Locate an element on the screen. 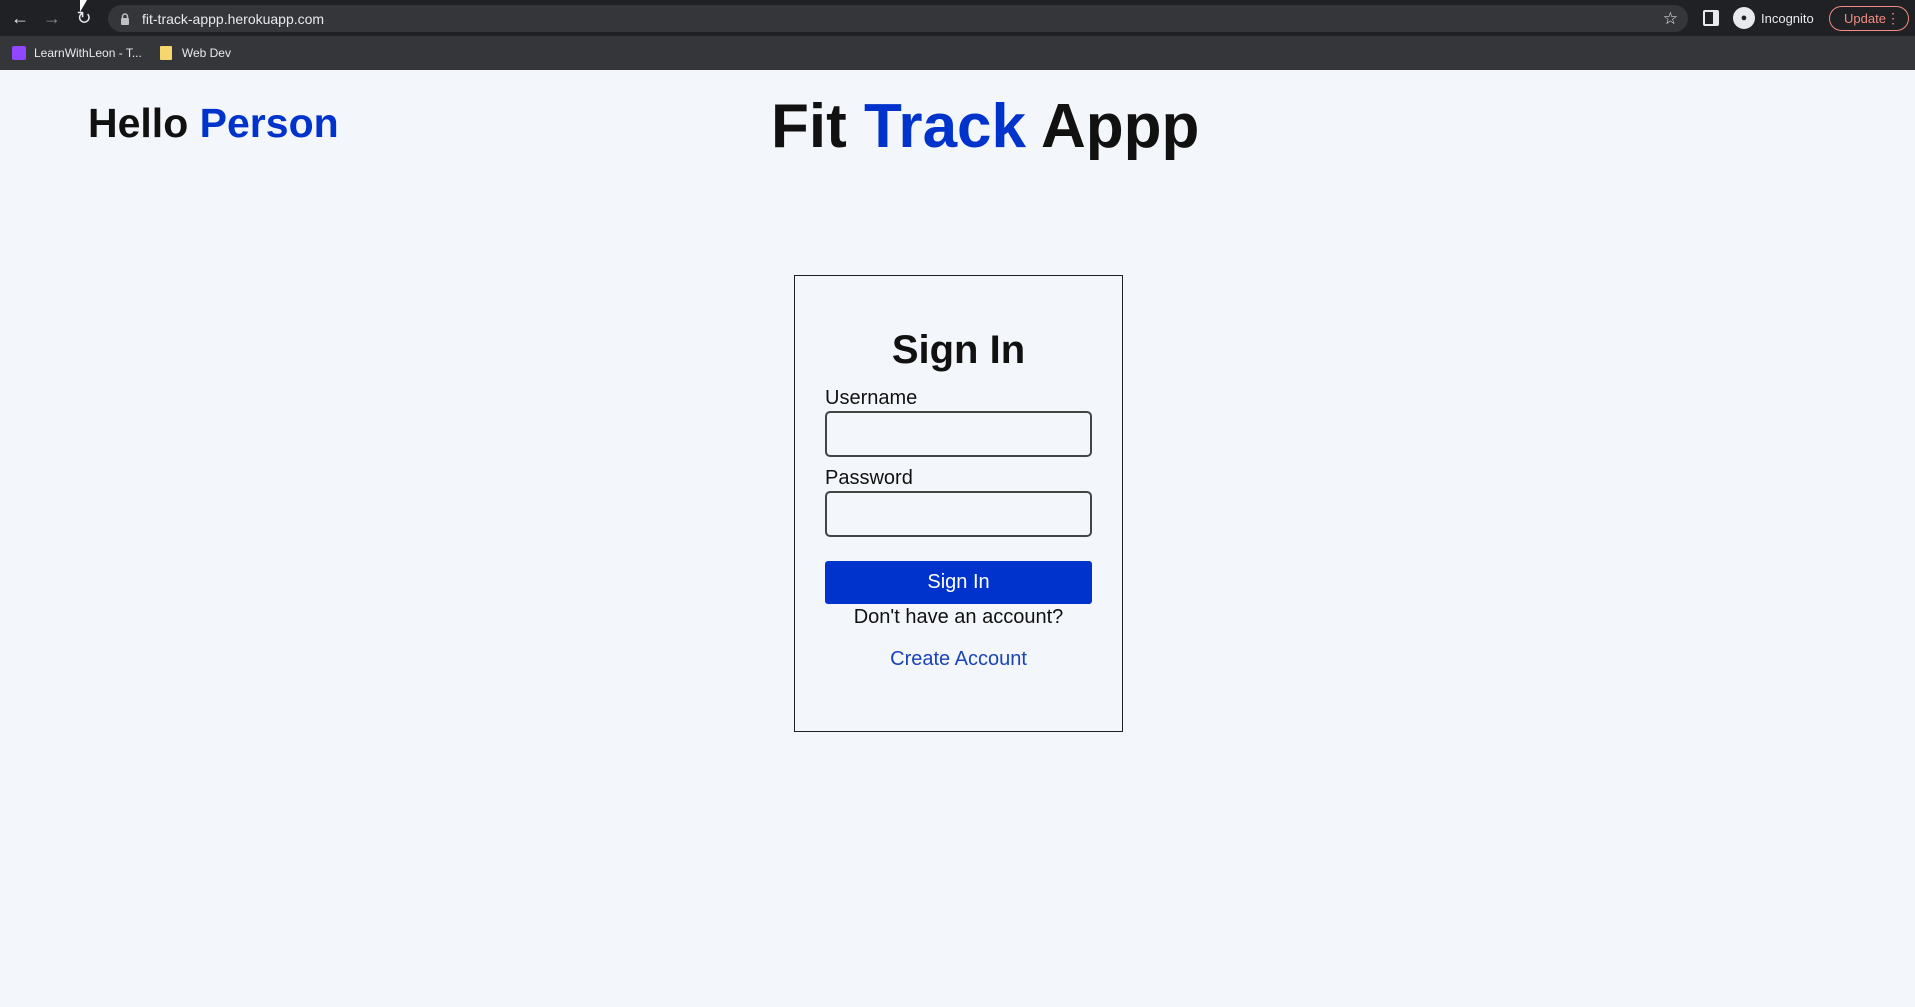 This screenshot has width=1915, height=1007. bookmark-star-icon: ☆ is located at coordinates (1670, 19).